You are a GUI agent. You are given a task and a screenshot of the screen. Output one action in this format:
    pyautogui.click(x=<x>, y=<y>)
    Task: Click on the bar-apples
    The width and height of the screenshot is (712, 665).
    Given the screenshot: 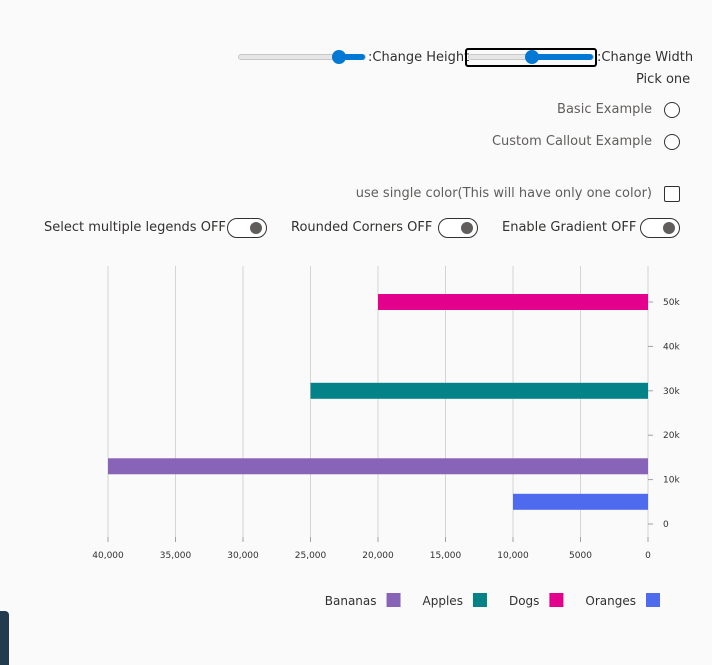 What is the action you would take?
    pyautogui.click(x=479, y=390)
    